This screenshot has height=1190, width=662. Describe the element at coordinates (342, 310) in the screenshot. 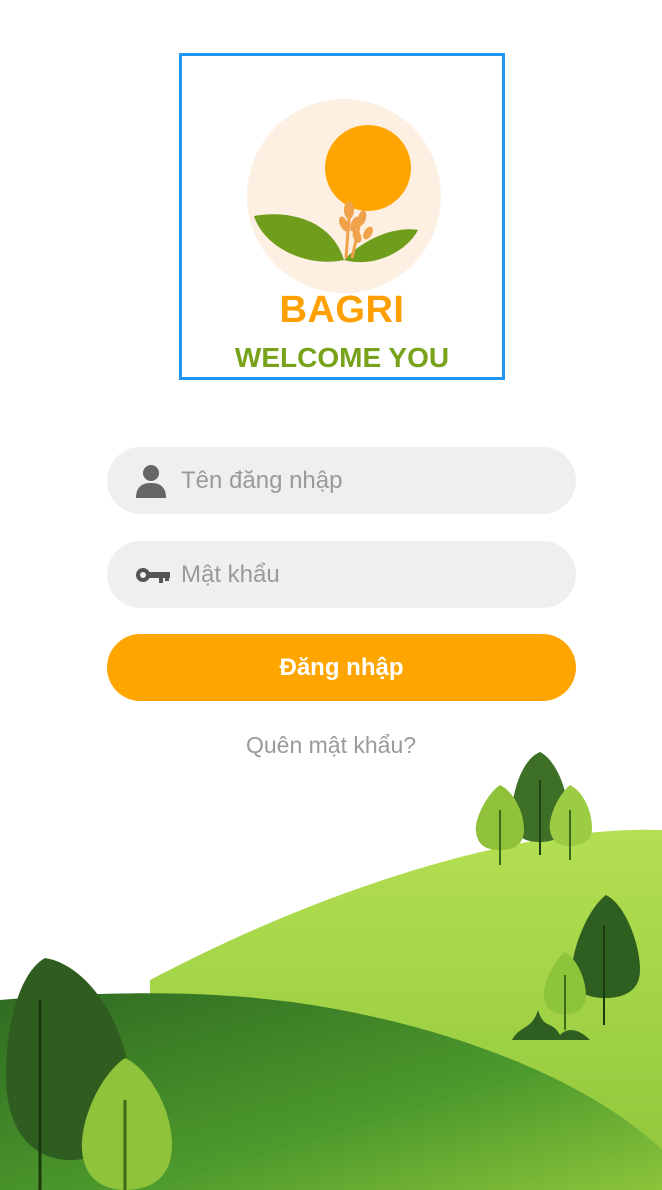

I see `brand-name: BAGRI` at that location.